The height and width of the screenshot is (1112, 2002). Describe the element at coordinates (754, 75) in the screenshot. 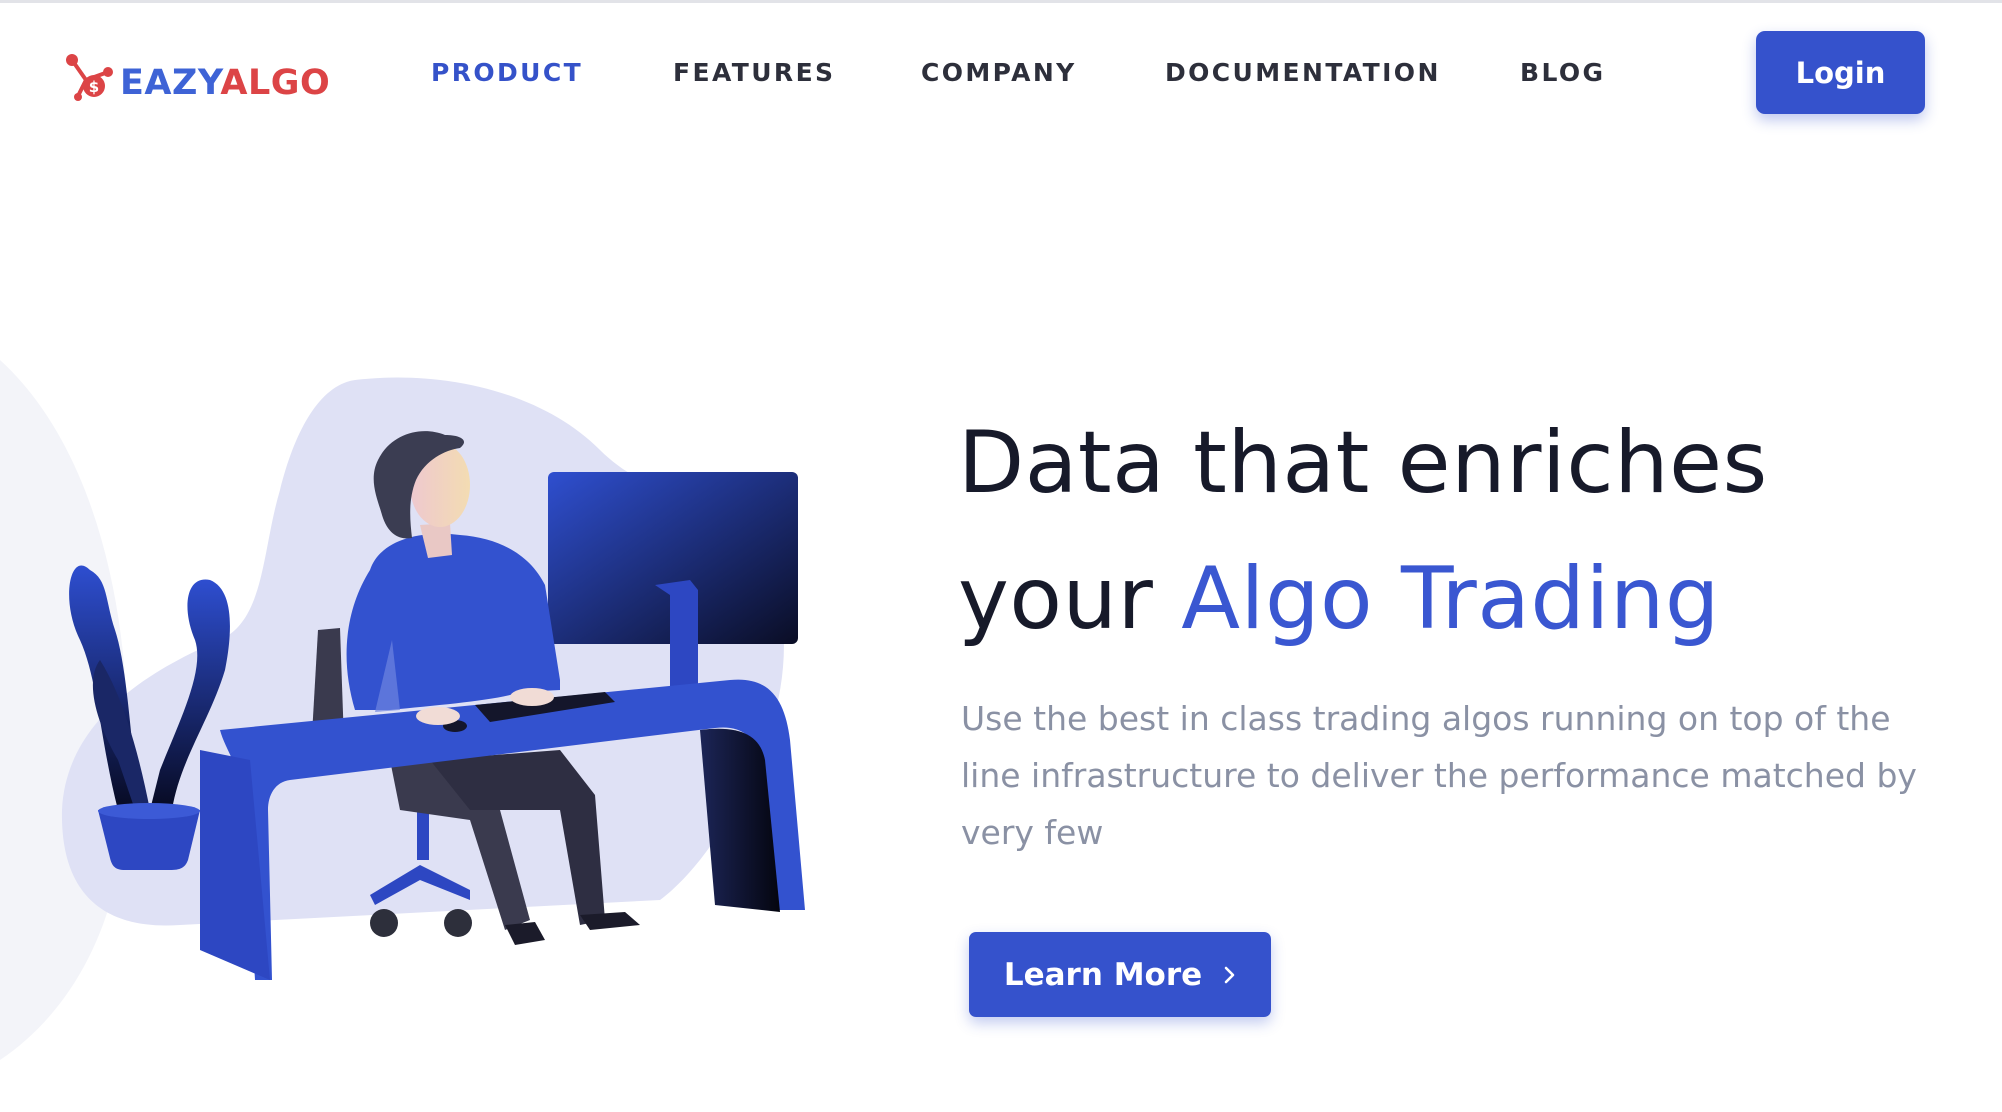

I see `nav-item-features: FEATURES` at that location.